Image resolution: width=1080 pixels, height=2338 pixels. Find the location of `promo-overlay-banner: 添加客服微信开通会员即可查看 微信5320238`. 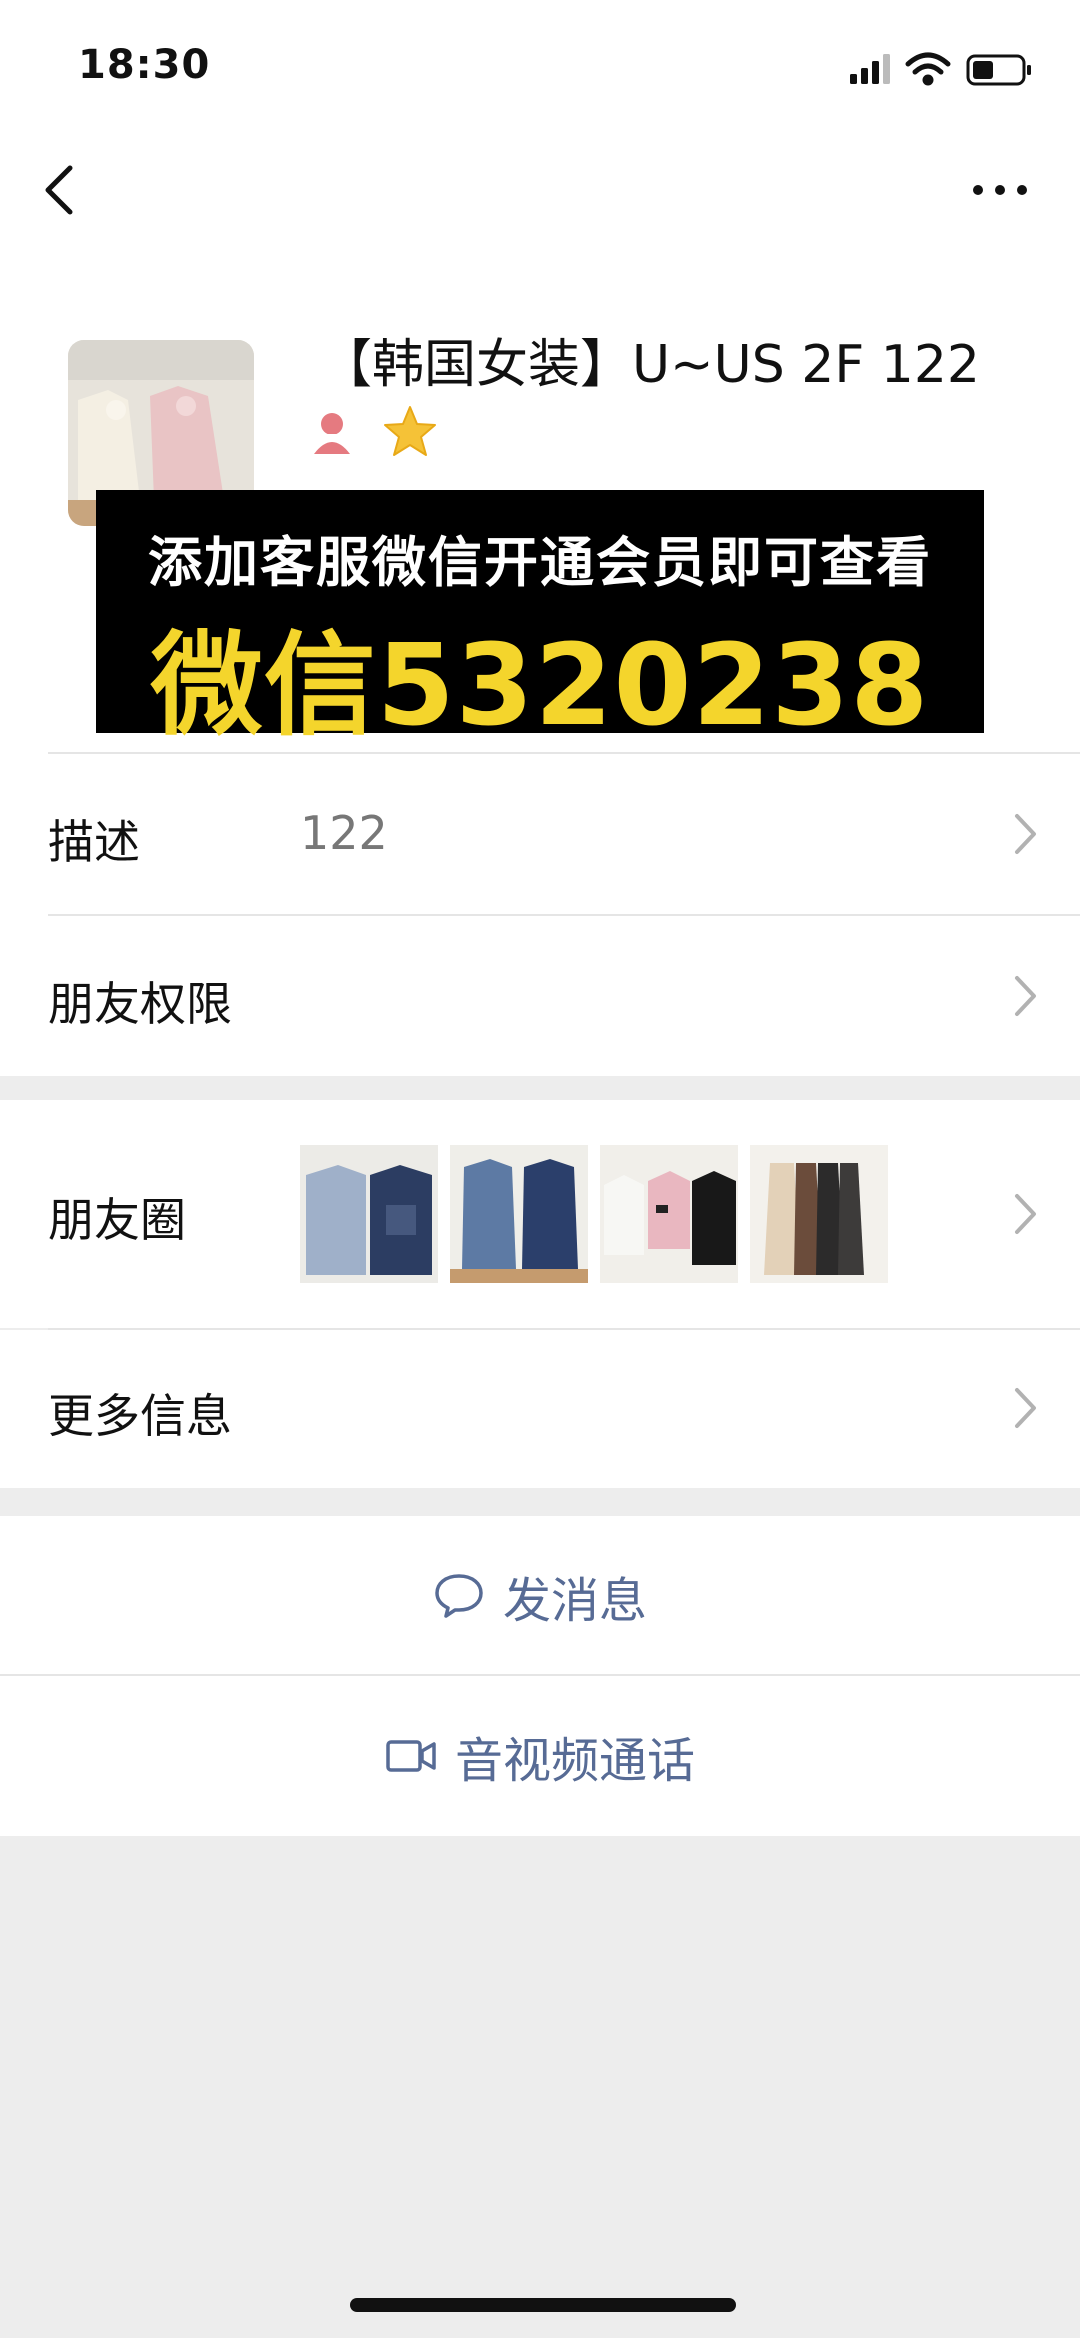

promo-overlay-banner: 添加客服微信开通会员即可查看 微信5320238 is located at coordinates (540, 620).